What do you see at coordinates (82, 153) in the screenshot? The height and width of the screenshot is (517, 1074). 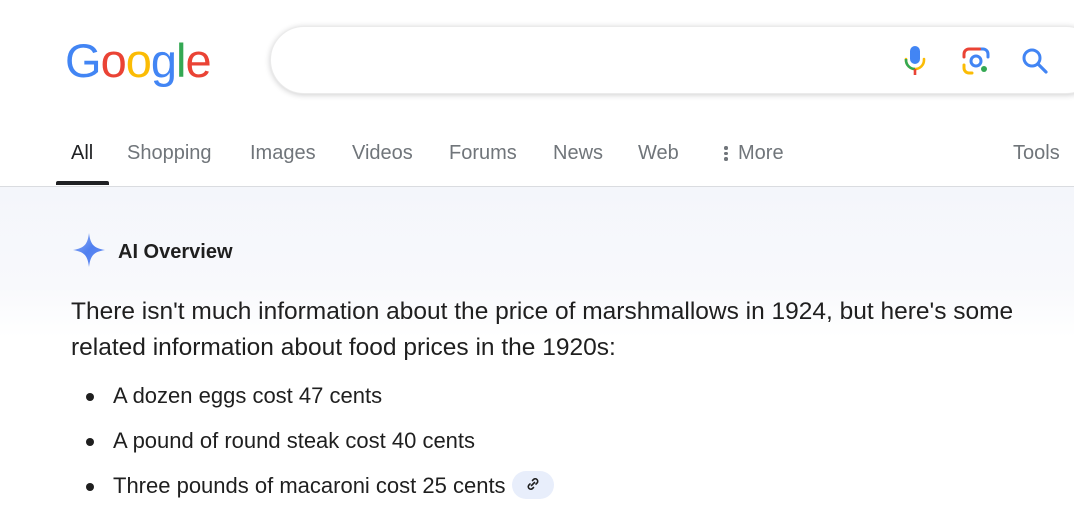 I see `tab-all: All` at bounding box center [82, 153].